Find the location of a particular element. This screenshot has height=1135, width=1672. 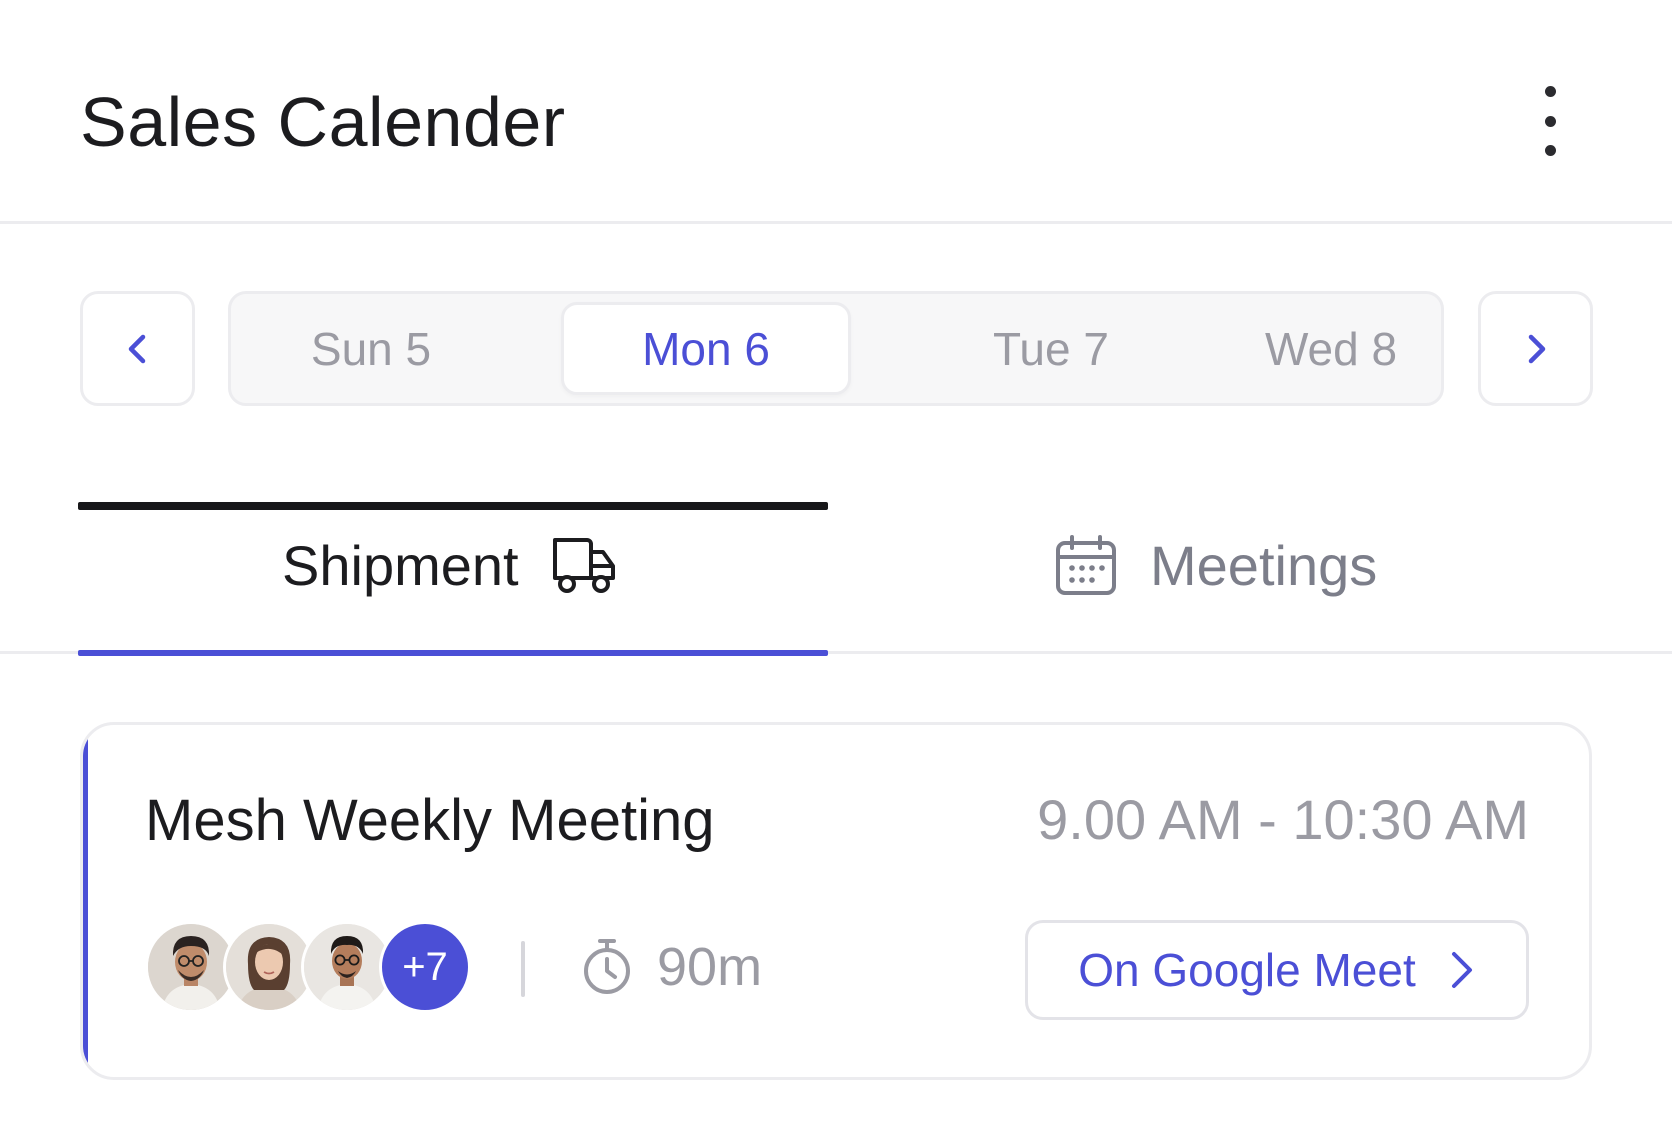

tab-shipment: Shipment is located at coordinates (449, 565).